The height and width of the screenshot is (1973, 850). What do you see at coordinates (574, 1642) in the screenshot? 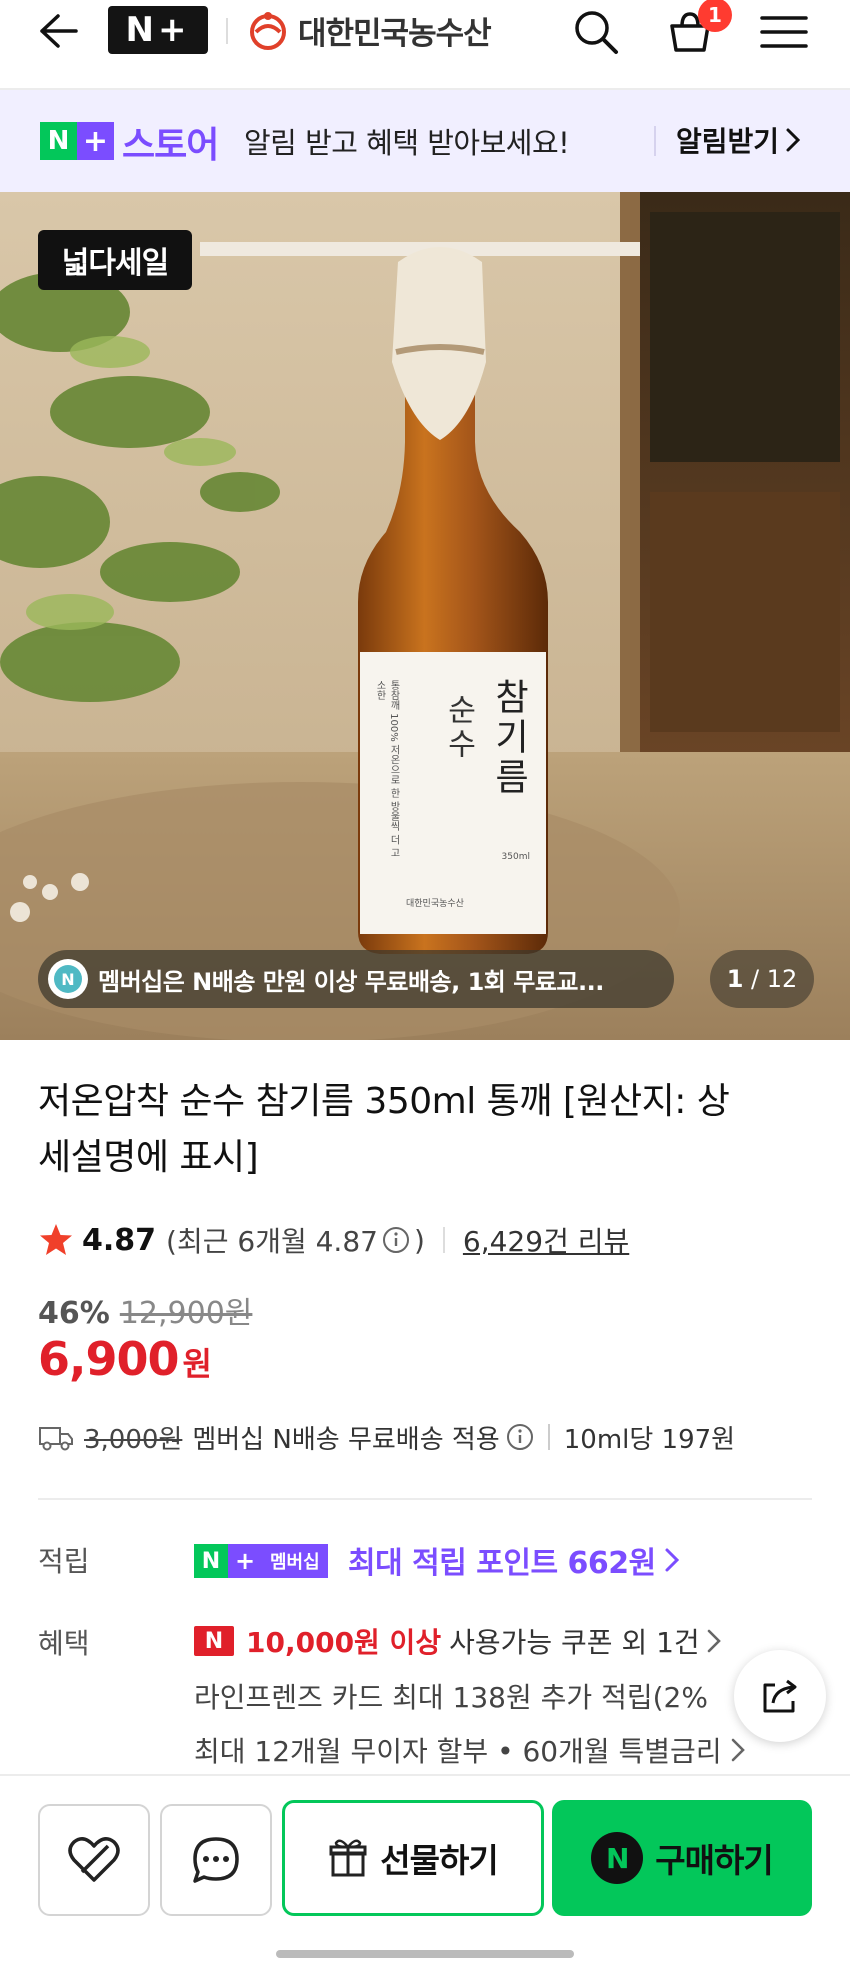
I see `coupon-text: 사용가능 쿠폰 외 1건` at bounding box center [574, 1642].